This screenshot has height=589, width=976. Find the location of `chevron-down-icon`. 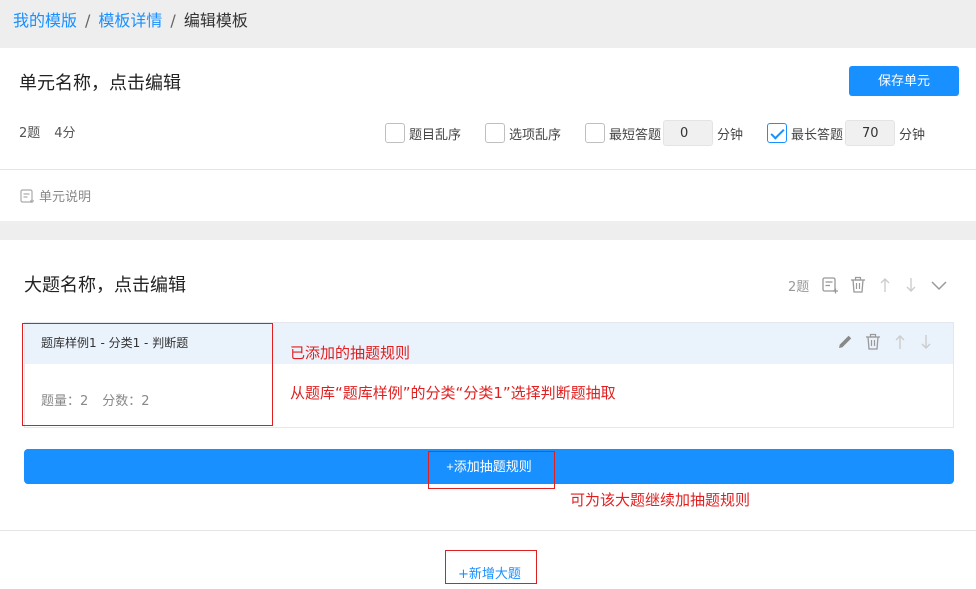

chevron-down-icon is located at coordinates (939, 285).